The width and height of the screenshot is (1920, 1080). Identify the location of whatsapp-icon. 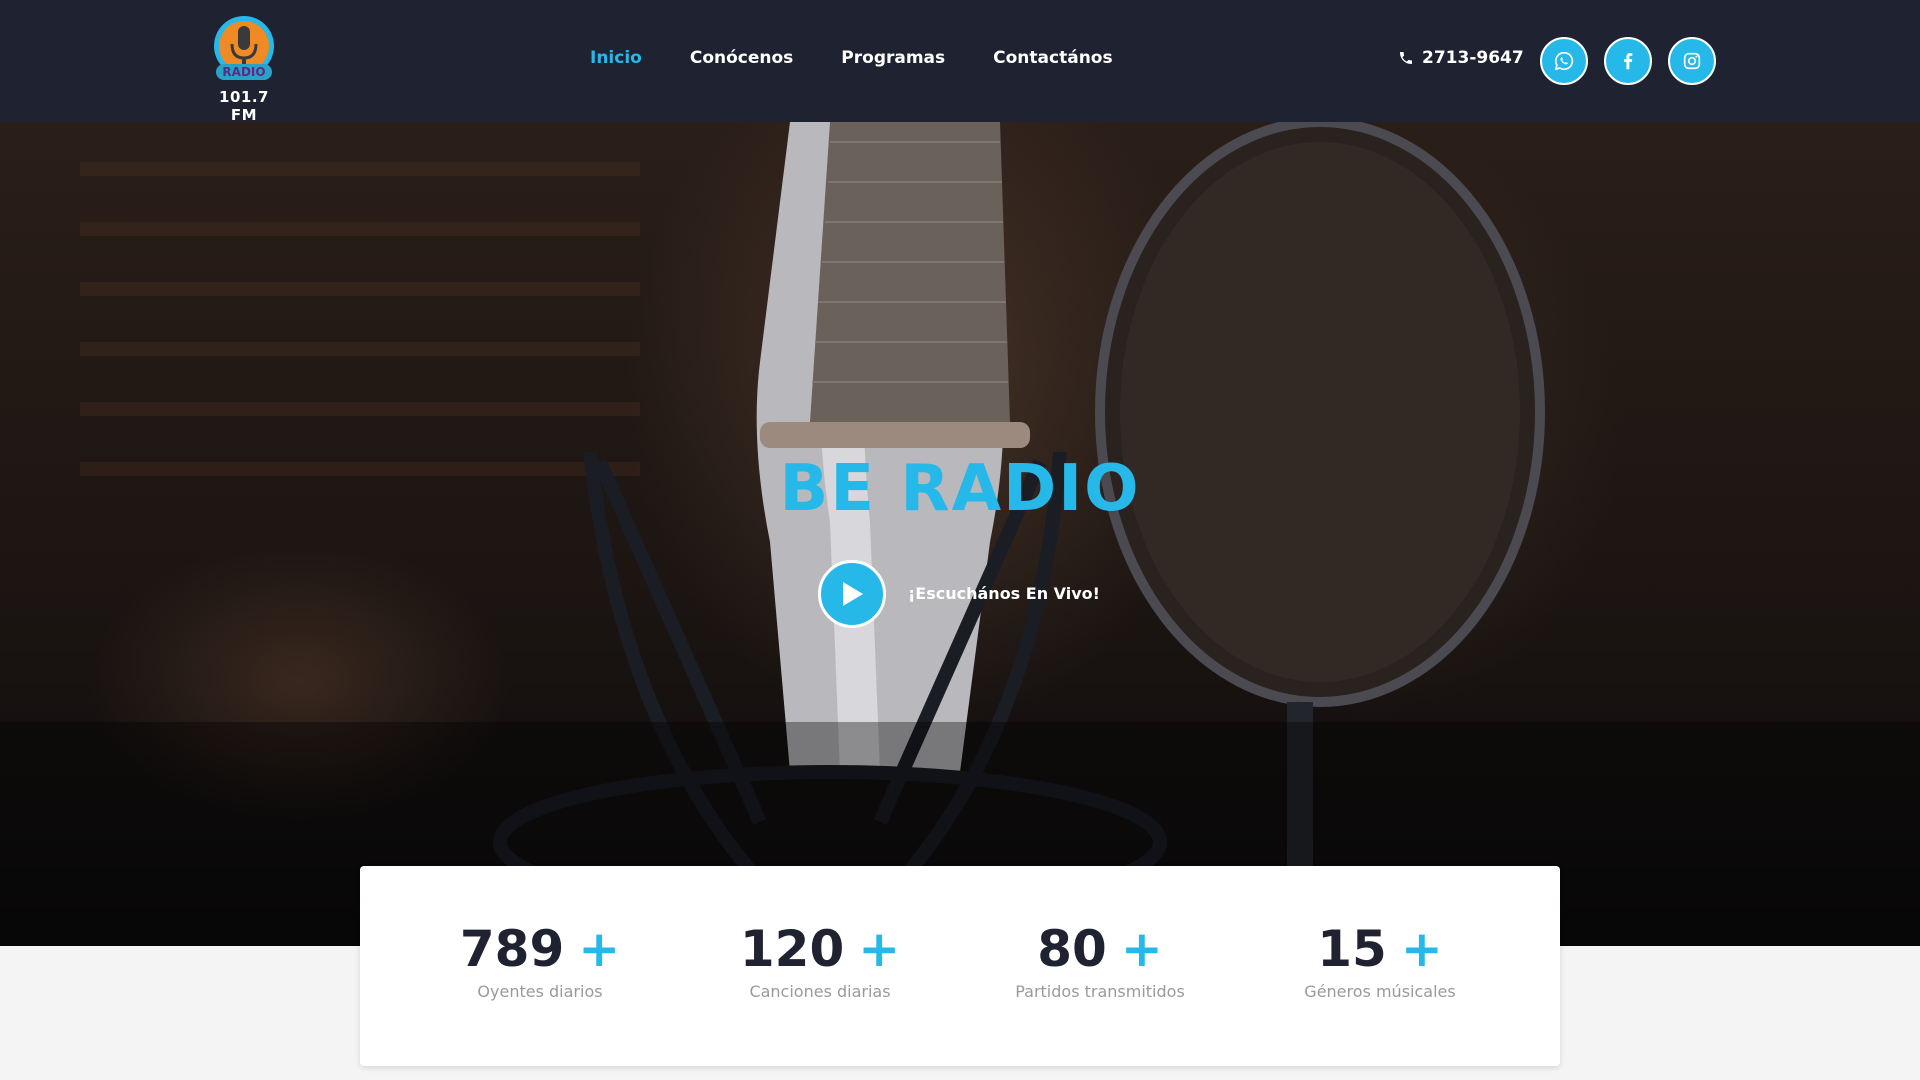
(1564, 61).